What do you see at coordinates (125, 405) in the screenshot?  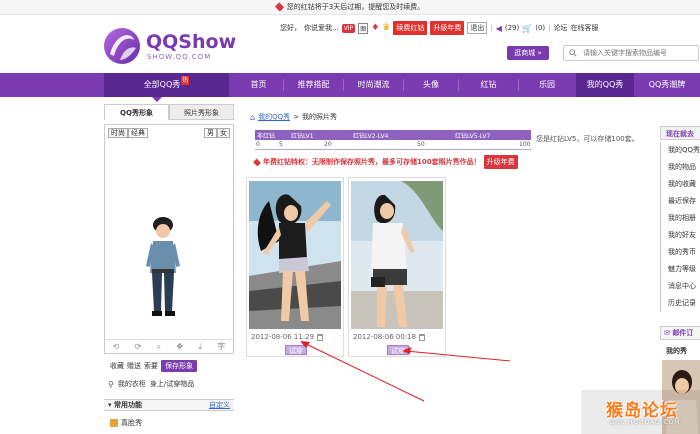 I see `common-functions-title: ▾ 常用功能` at bounding box center [125, 405].